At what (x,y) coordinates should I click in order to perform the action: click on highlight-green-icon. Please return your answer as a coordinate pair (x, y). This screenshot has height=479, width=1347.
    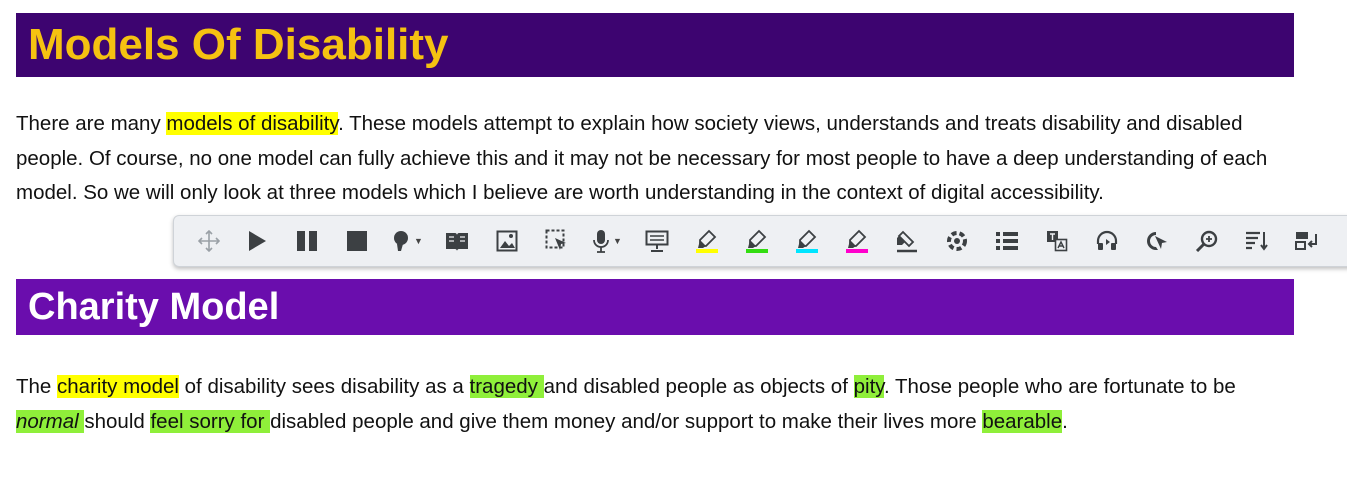
    Looking at the image, I should click on (757, 241).